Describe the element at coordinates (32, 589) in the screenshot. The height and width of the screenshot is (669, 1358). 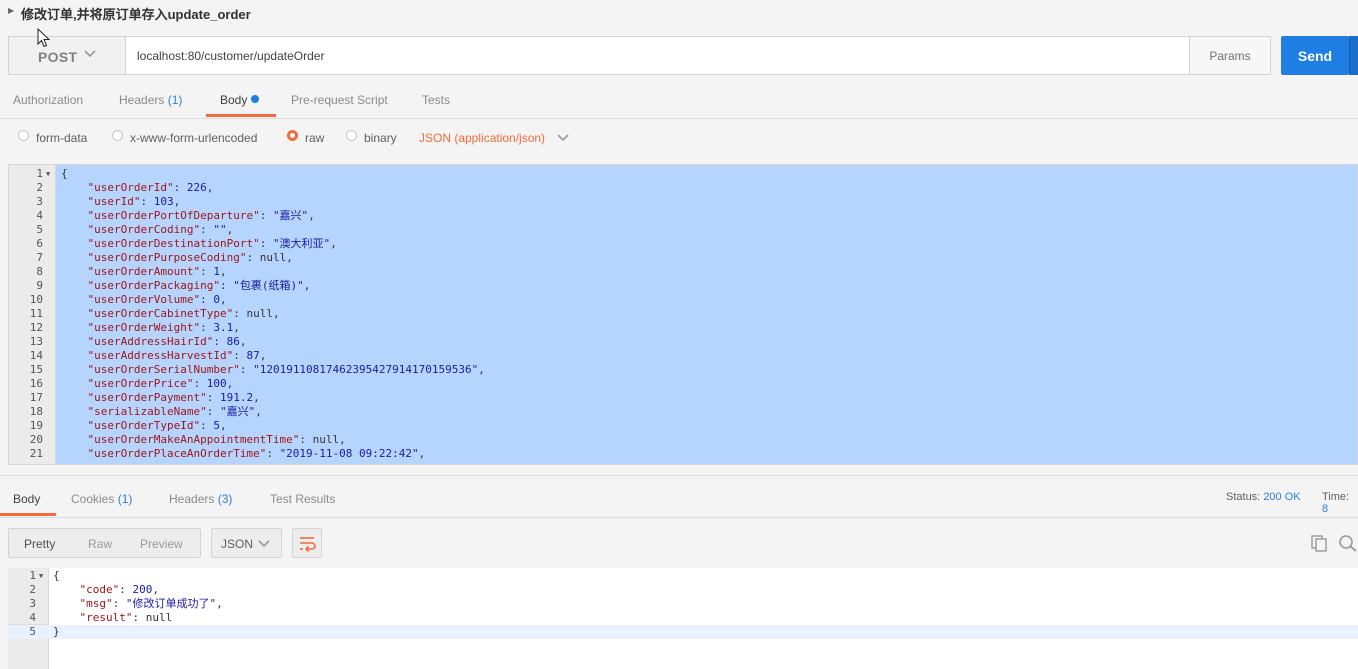
I see `line-number: 2` at that location.